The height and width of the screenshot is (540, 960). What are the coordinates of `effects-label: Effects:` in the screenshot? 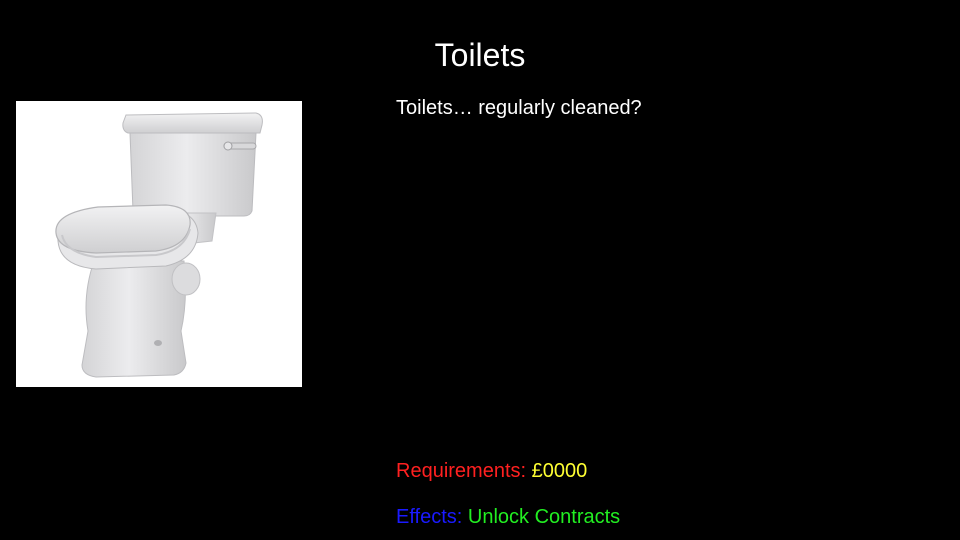 It's located at (432, 517).